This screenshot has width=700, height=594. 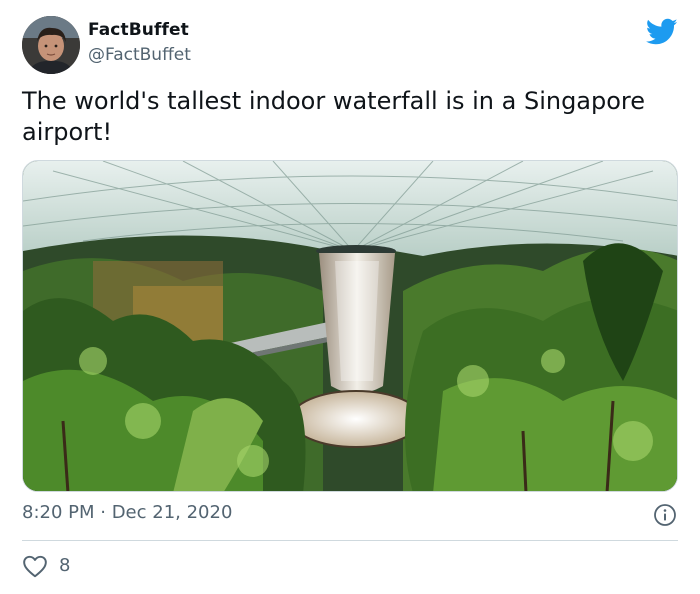 I want to click on heart-icon, so click(x=35, y=566).